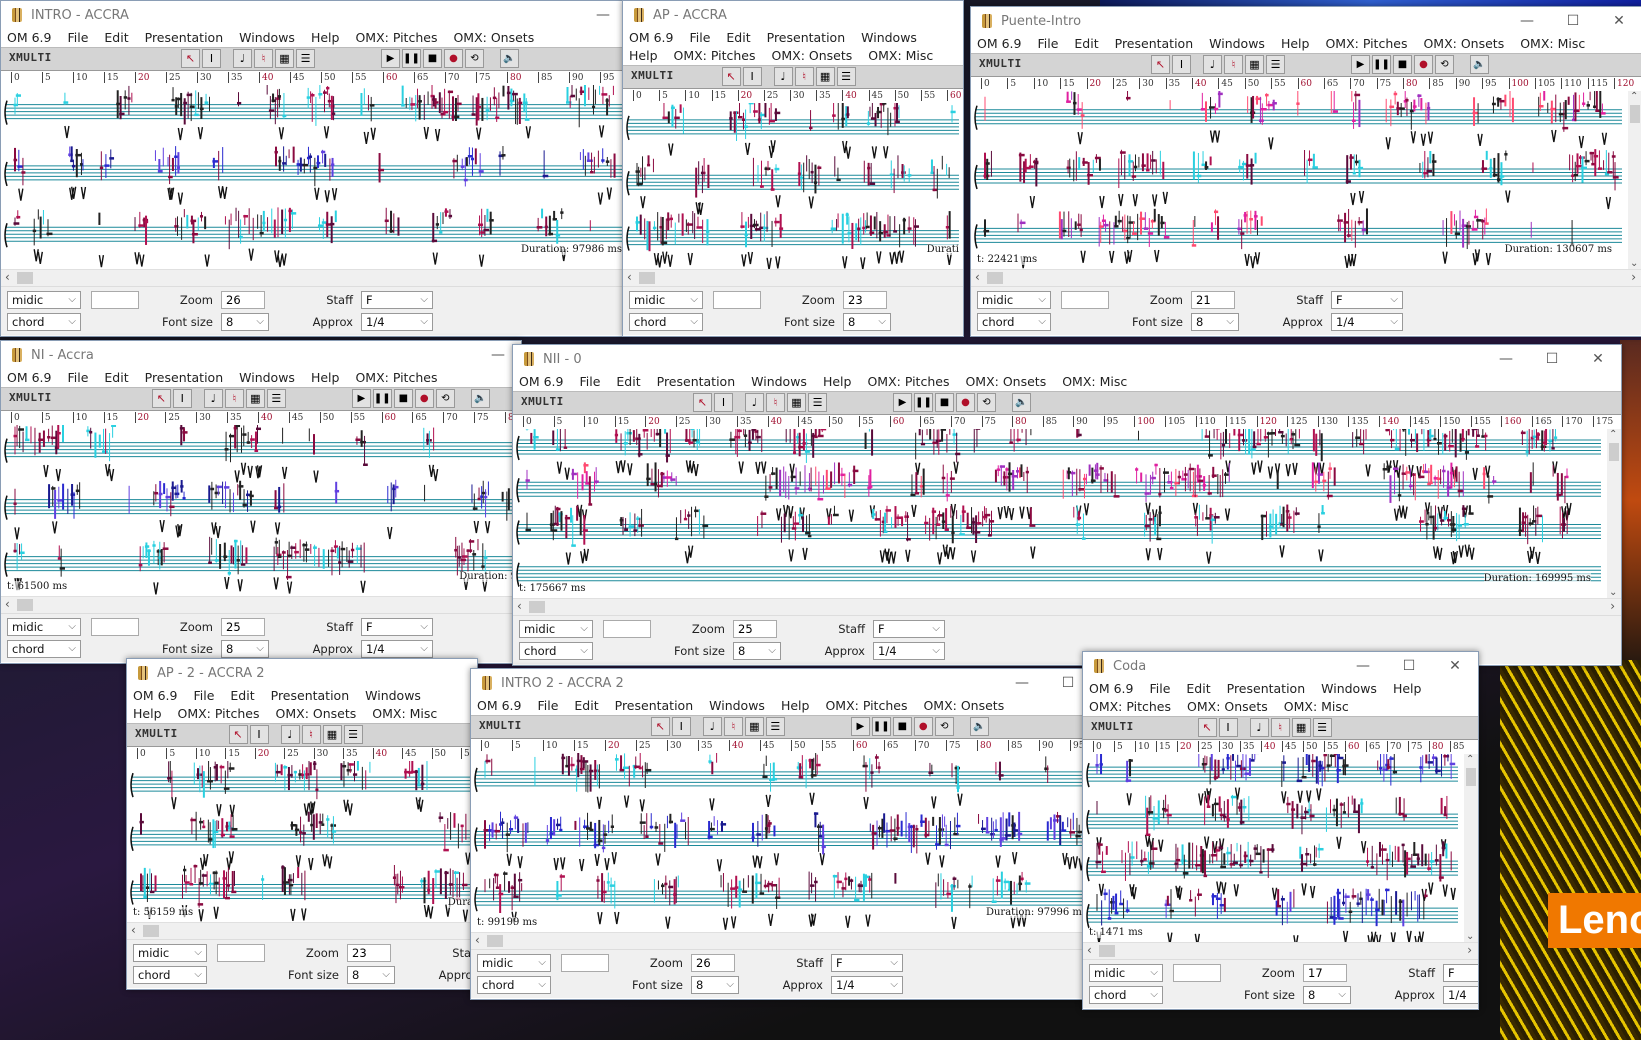 Image resolution: width=1641 pixels, height=1040 pixels. I want to click on score-area: t: 175667 ms Duration: 169995 ms ⌃ ⌄, so click(1067, 513).